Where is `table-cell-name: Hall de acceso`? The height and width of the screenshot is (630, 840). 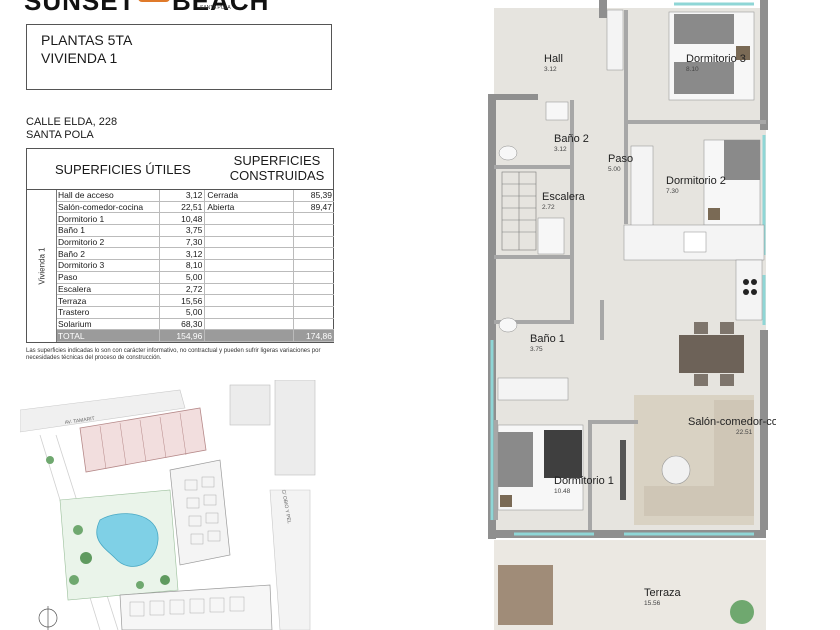 table-cell-name: Hall de acceso is located at coordinates (108, 196).